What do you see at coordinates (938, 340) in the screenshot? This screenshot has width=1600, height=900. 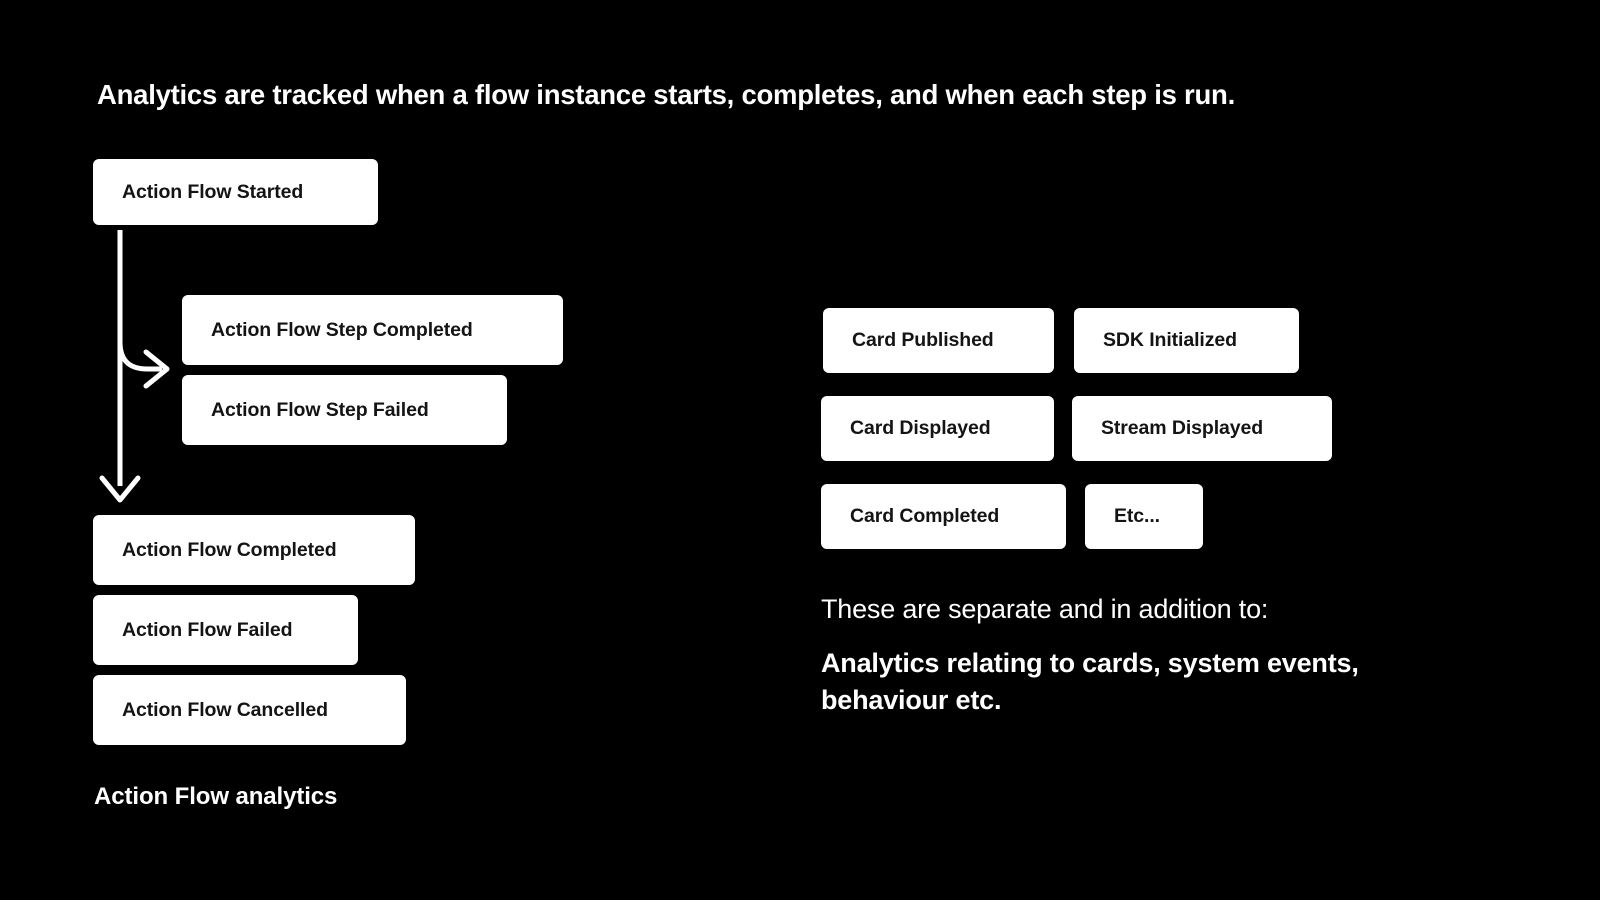 I see `node-card-published: Card Published` at bounding box center [938, 340].